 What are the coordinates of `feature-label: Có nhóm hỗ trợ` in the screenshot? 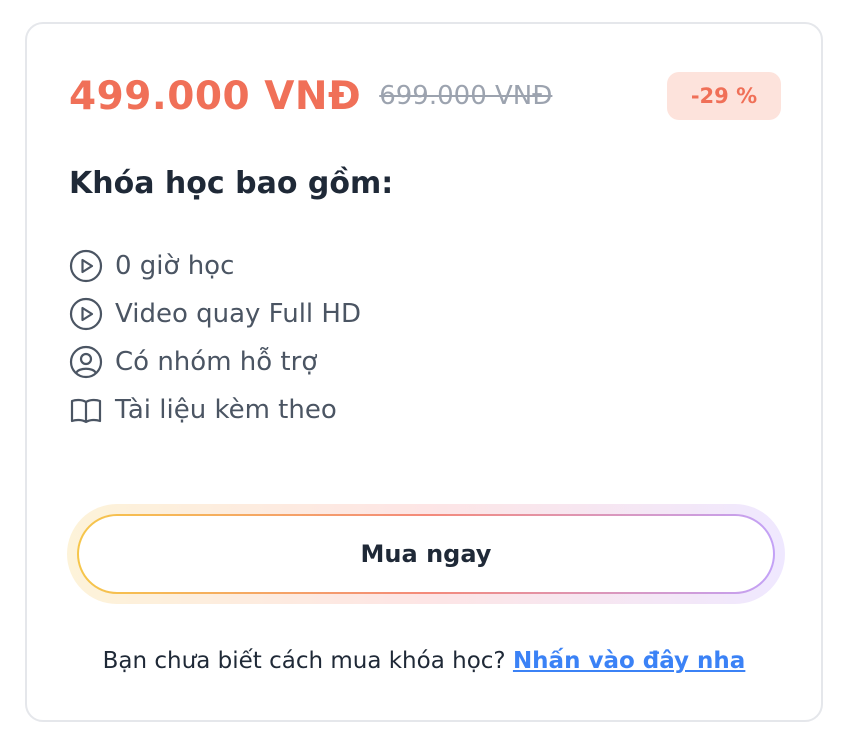 It's located at (216, 362).